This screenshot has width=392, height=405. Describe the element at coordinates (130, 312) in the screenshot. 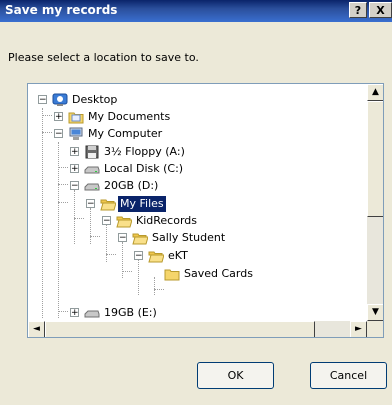

I see `tree-item-label: 19GB (E:)` at that location.